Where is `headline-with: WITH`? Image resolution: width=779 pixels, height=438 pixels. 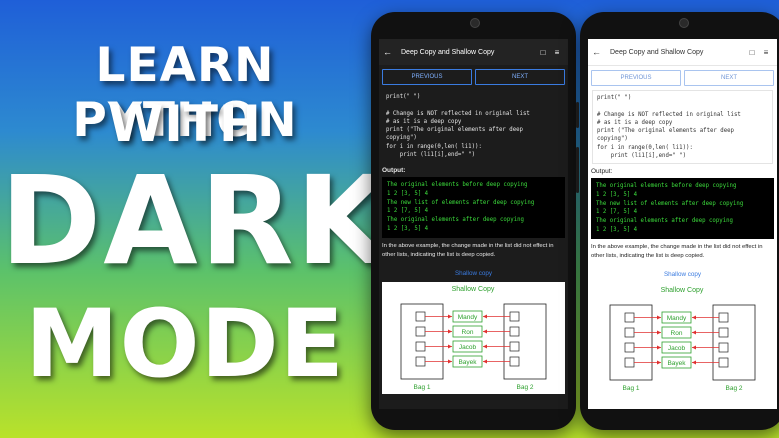 headline-with: WITH is located at coordinates (185, 124).